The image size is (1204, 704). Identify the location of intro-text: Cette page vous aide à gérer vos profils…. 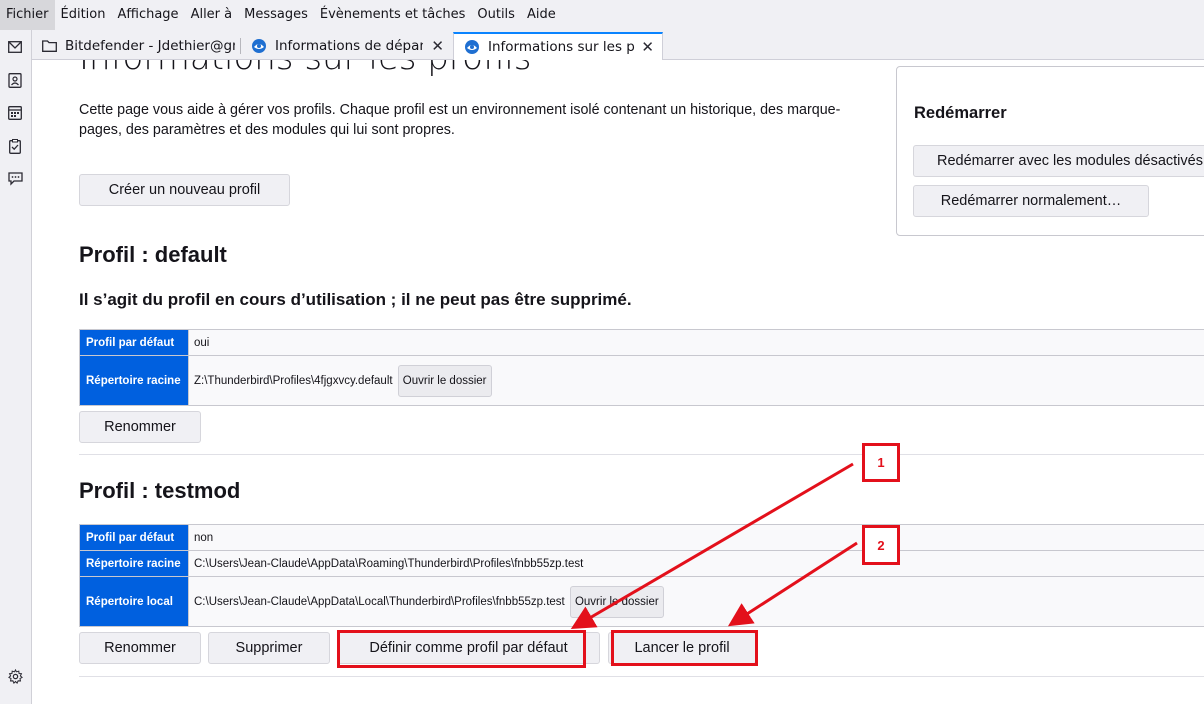
(460, 120).